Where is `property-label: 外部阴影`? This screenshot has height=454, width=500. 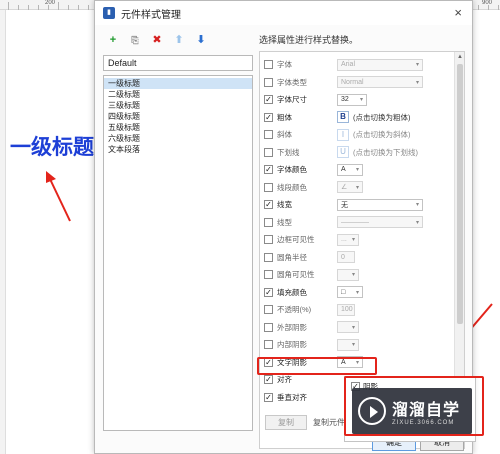 property-label: 外部阴影 is located at coordinates (292, 327).